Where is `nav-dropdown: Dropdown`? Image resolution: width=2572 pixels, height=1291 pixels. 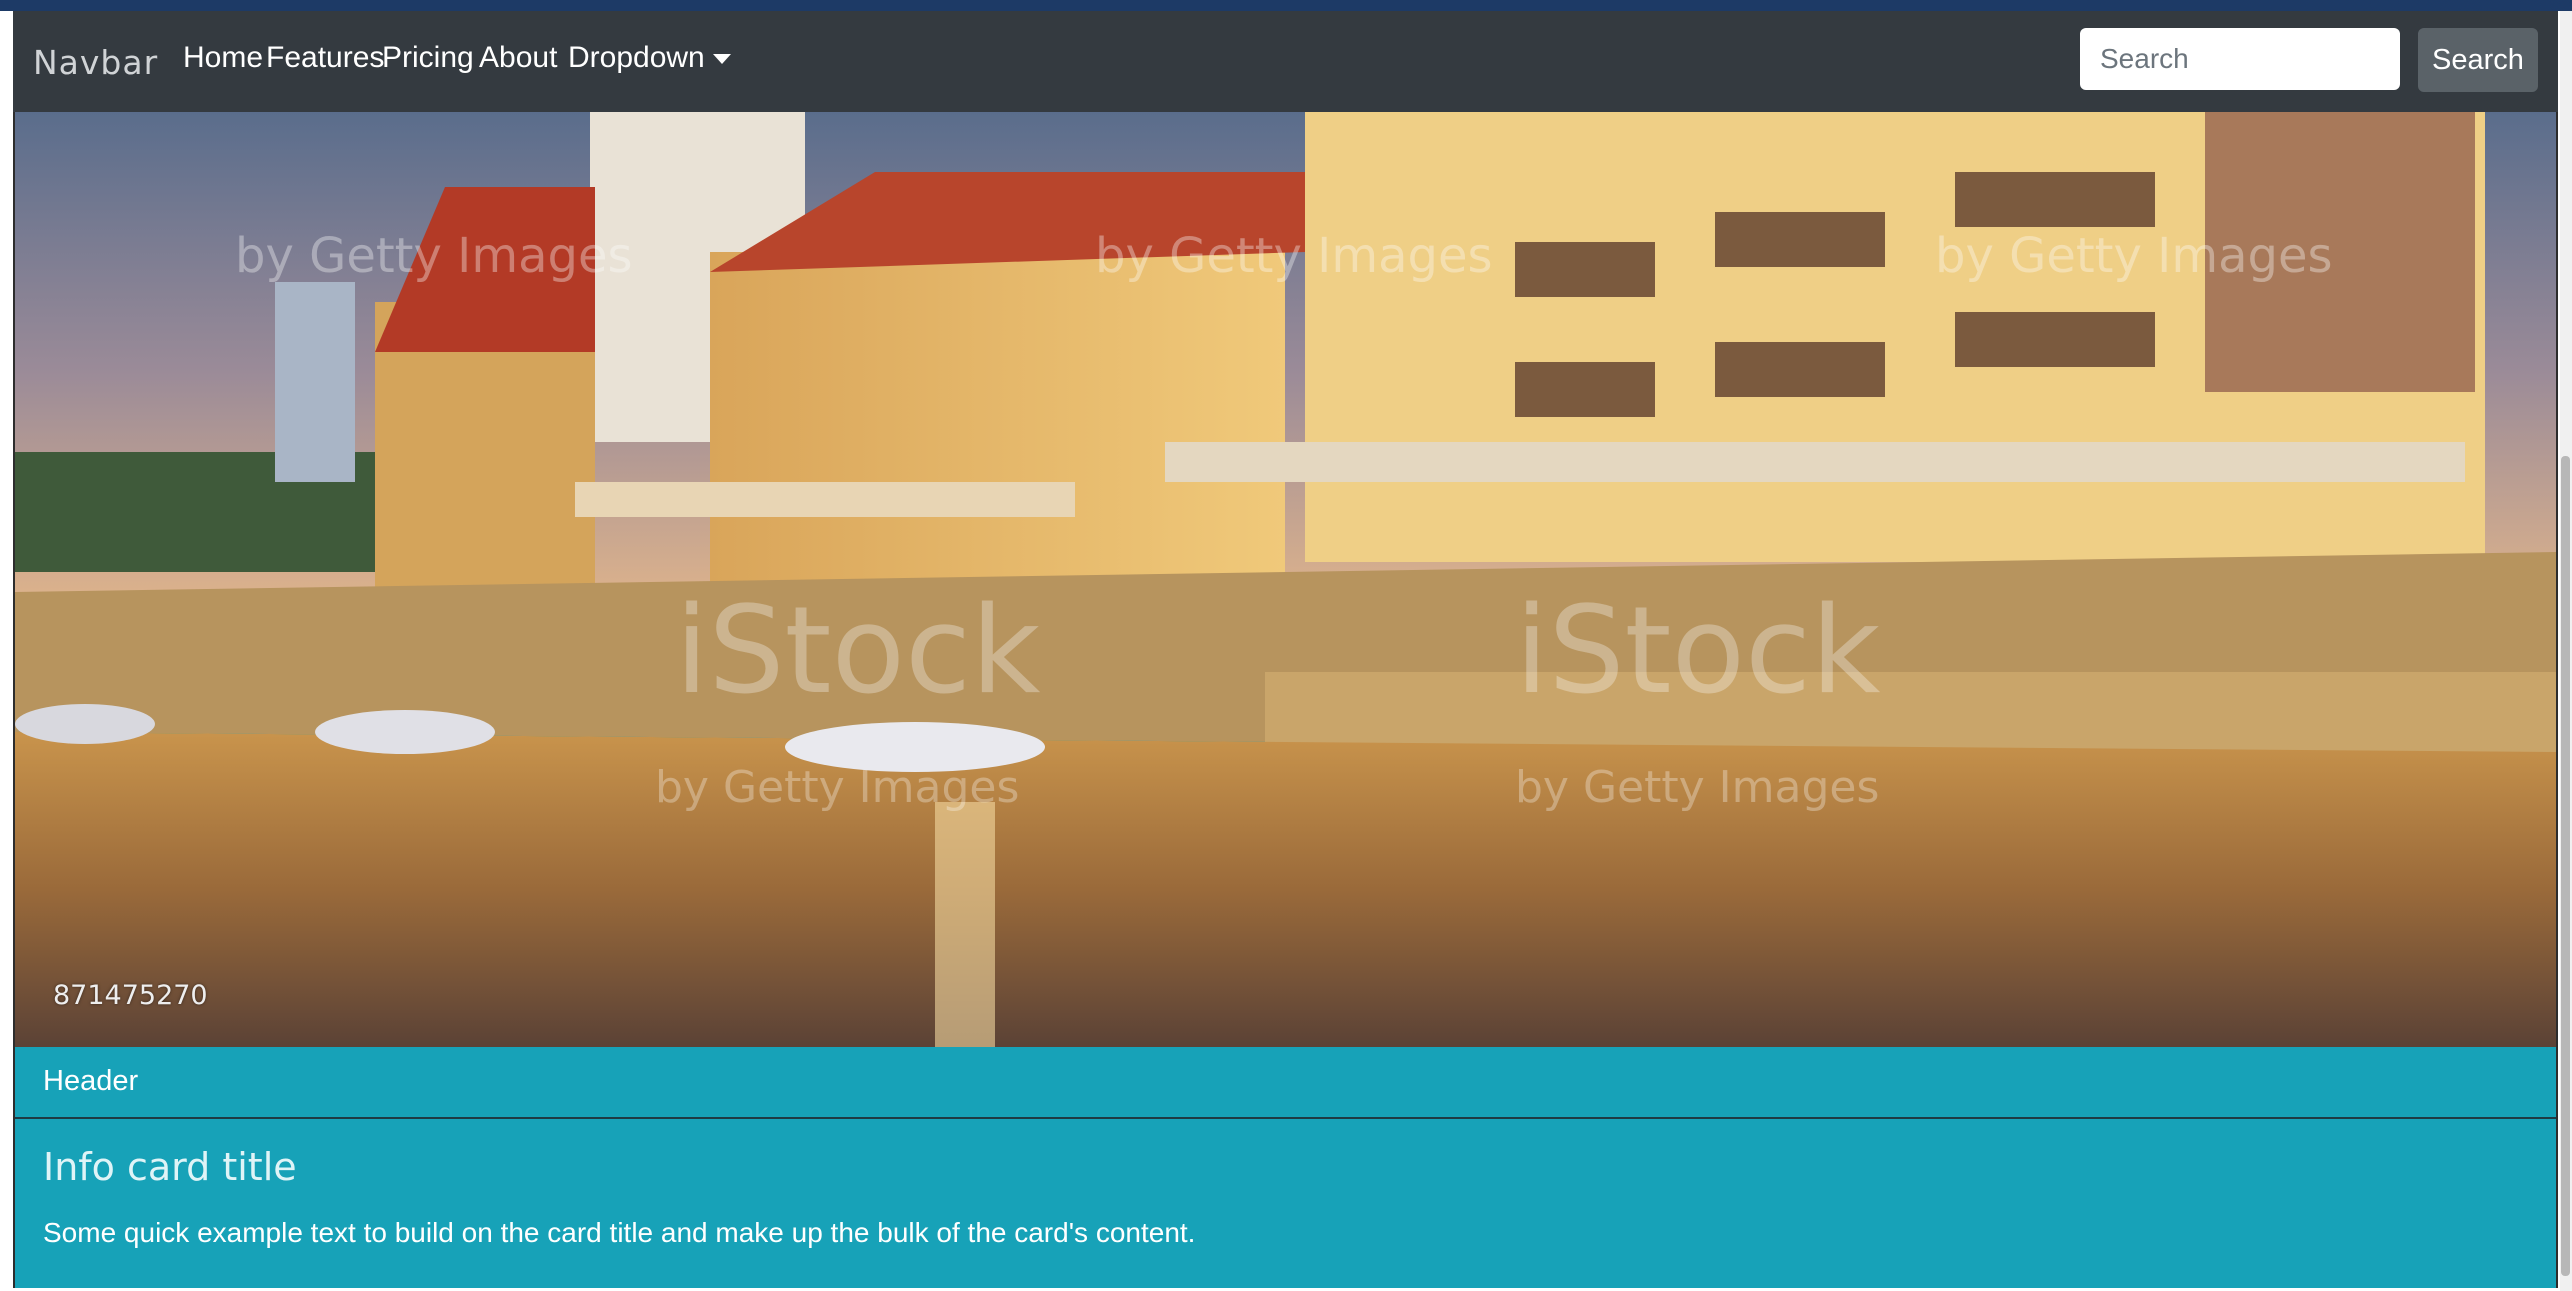
nav-dropdown: Dropdown is located at coordinates (649, 58).